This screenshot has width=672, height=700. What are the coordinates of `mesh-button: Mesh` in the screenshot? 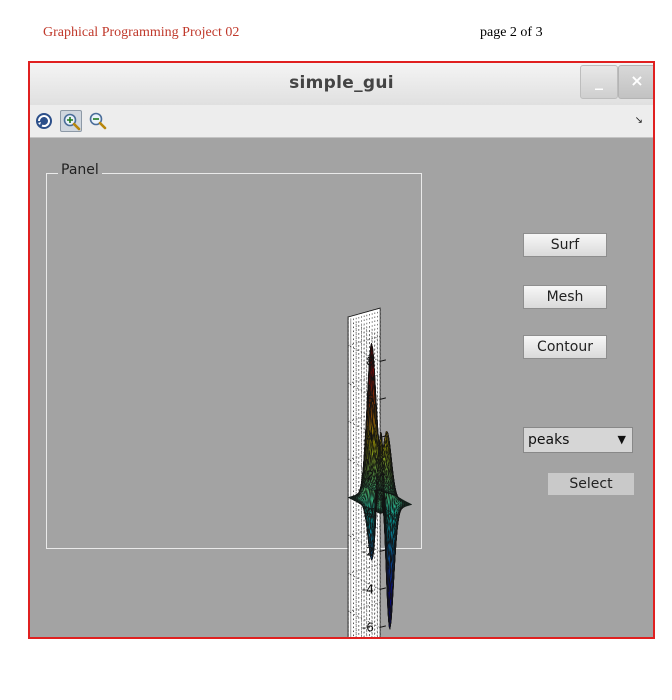 It's located at (565, 297).